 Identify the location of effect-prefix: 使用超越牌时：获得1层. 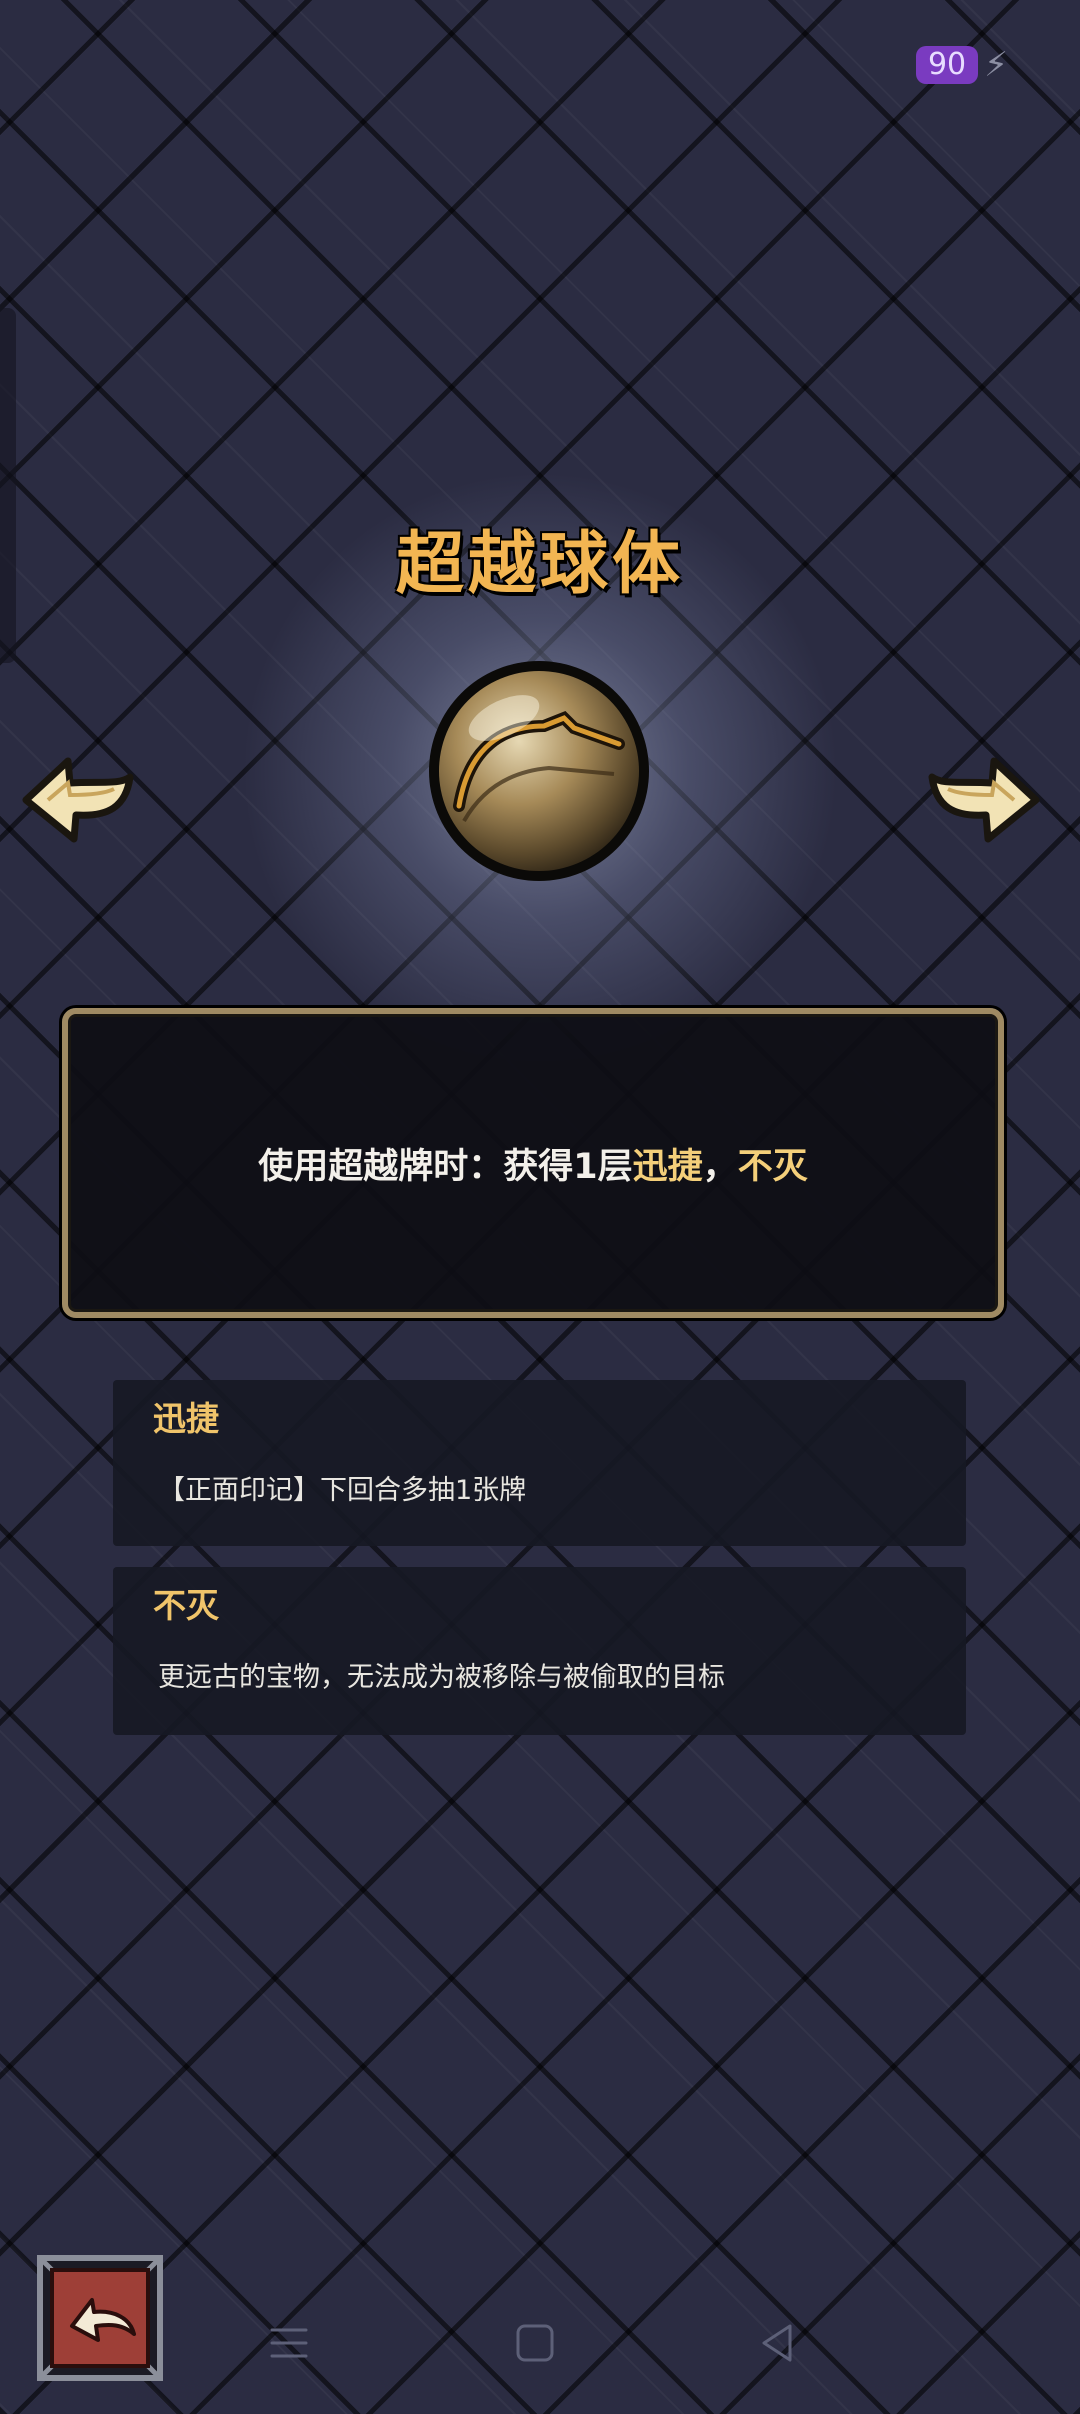
(445, 1166).